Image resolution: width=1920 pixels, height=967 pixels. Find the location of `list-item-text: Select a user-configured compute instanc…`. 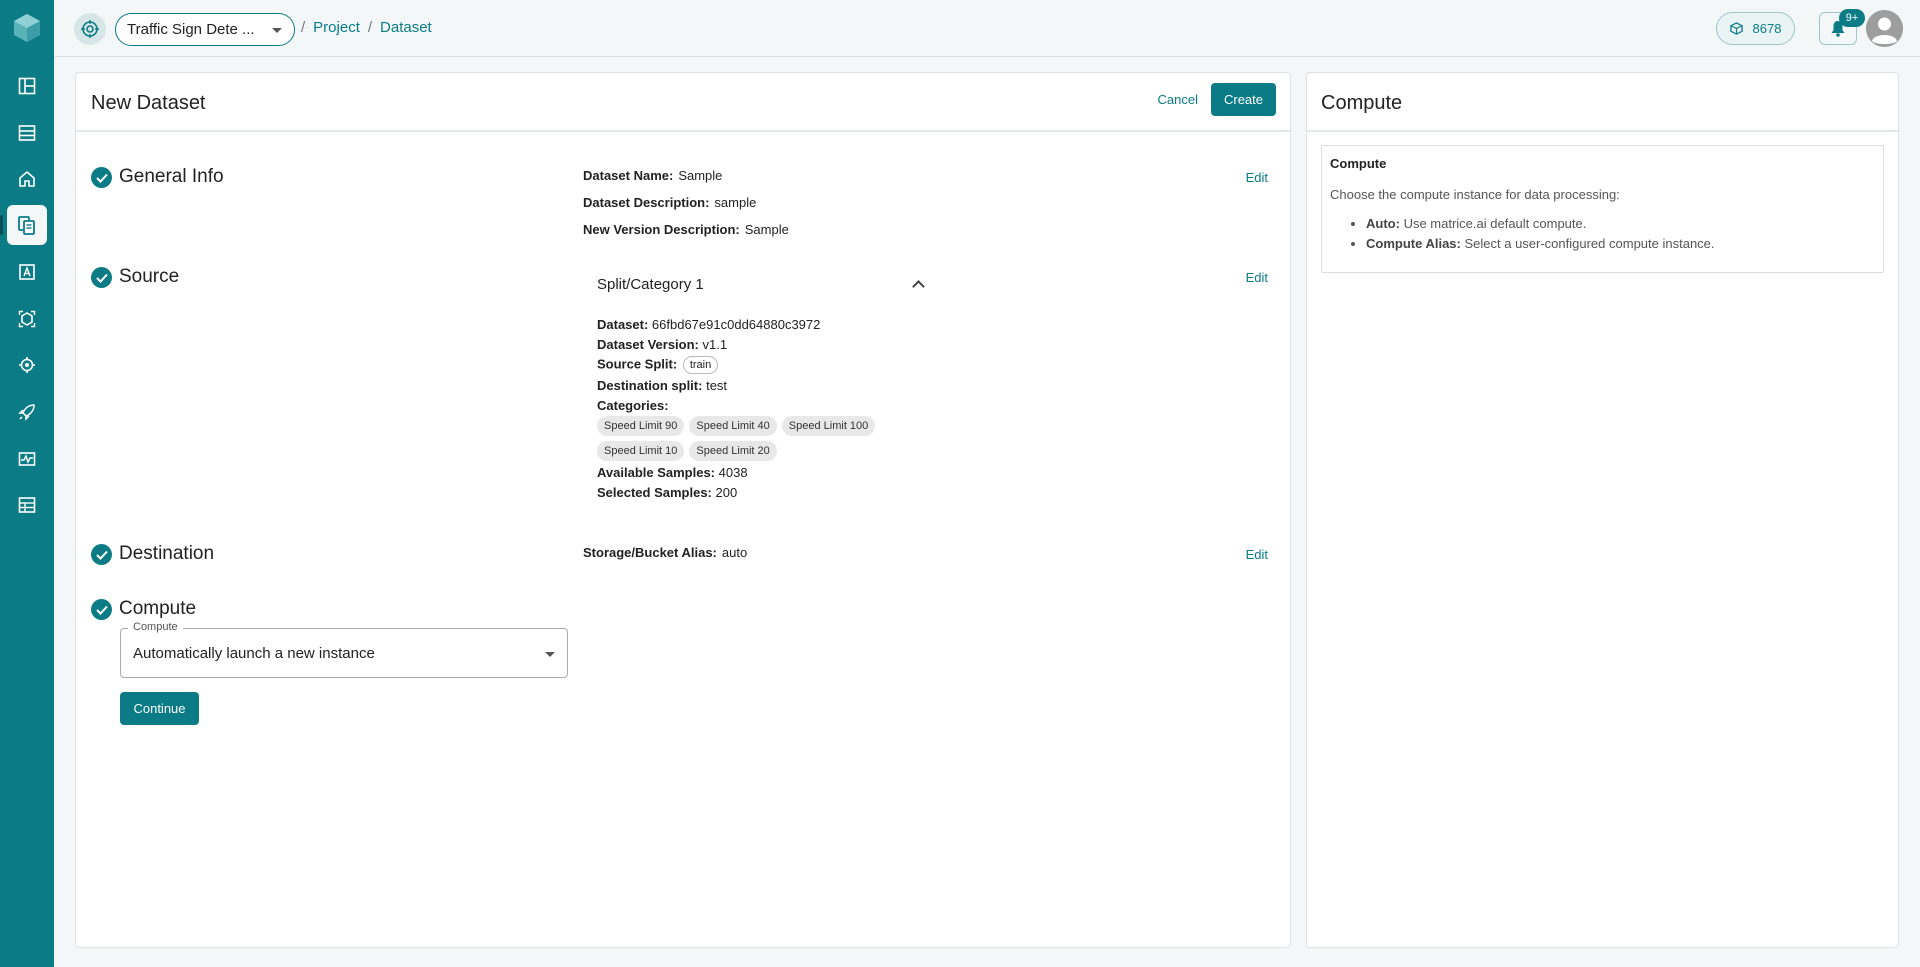

list-item-text: Select a user-configured compute instanc… is located at coordinates (1589, 243).